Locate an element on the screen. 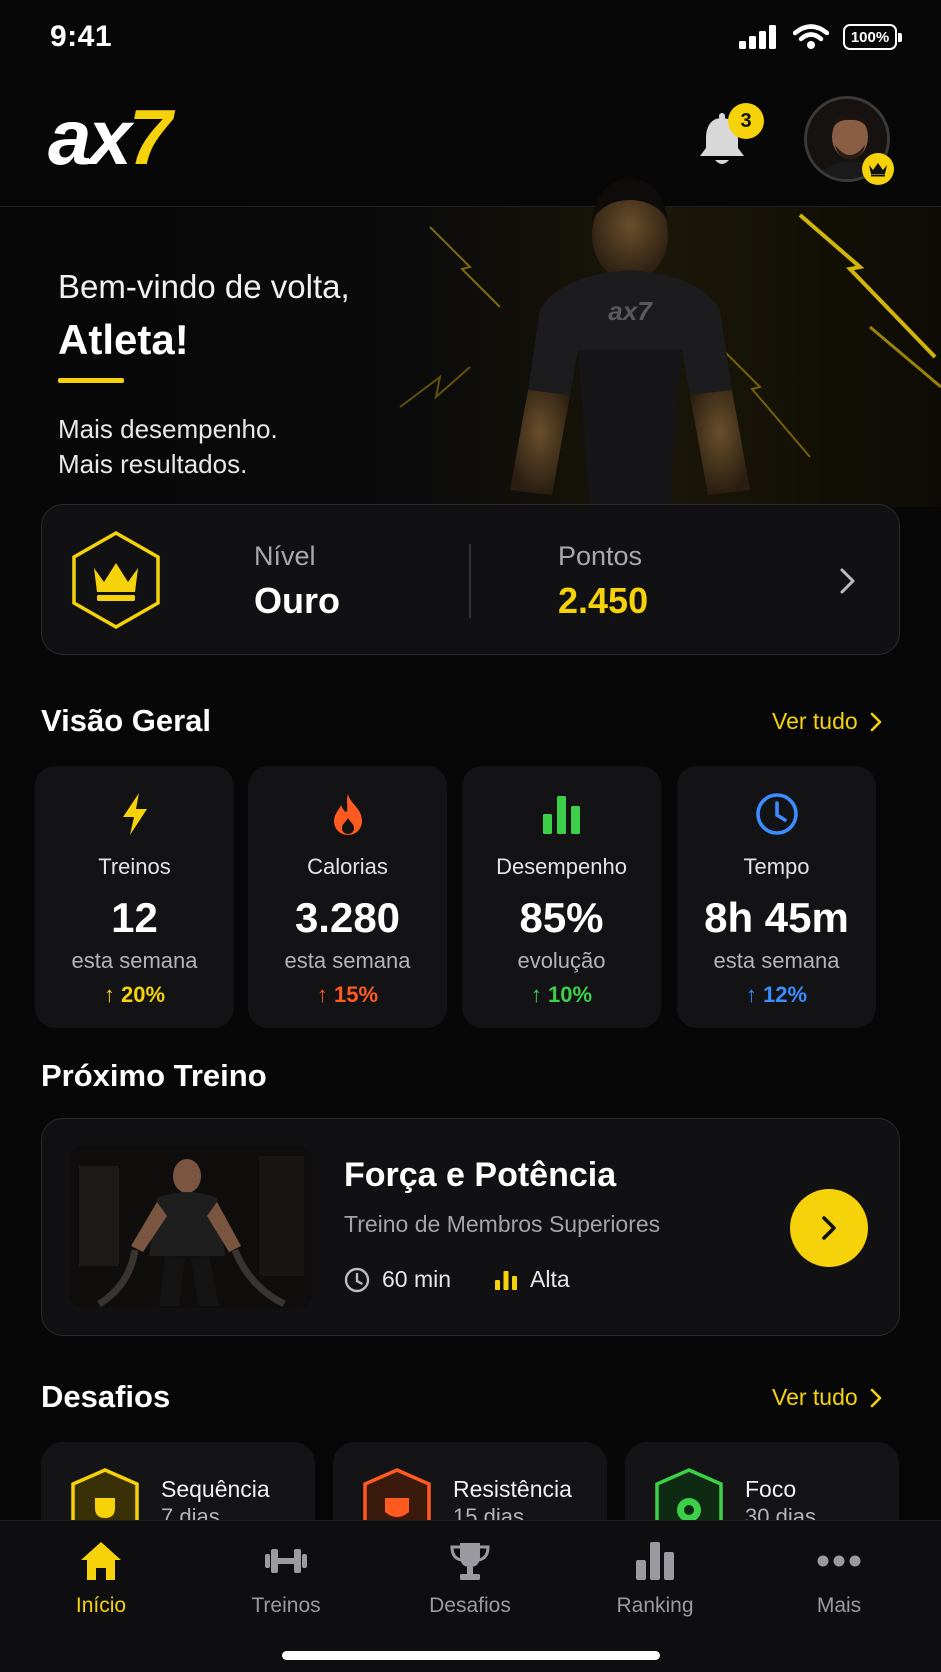  battery-indicator: 100% is located at coordinates (872, 37).